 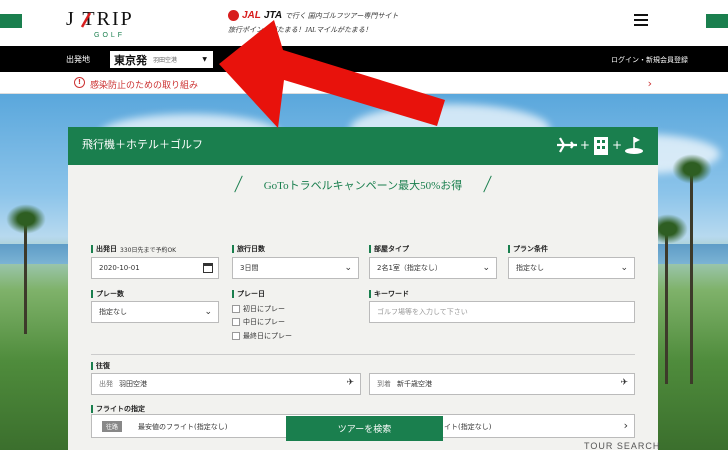 I want to click on red-arrow-annotation, so click(x=332, y=74).